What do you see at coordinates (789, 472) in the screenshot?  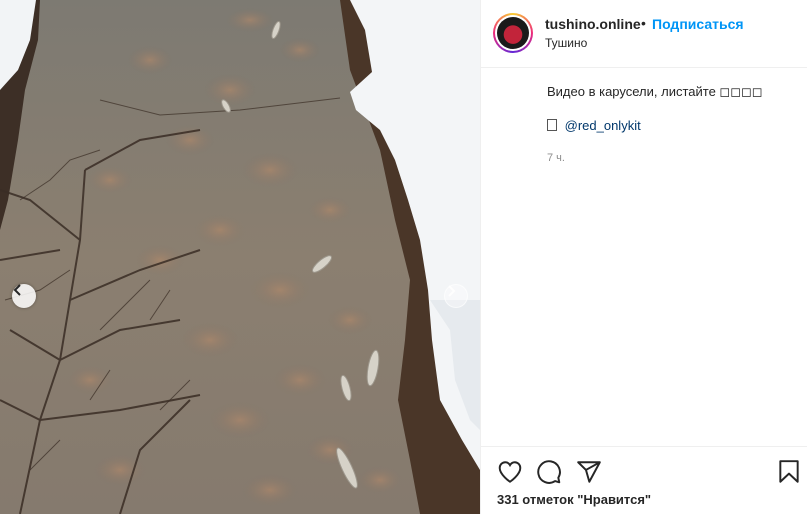 I see `bookmark-icon` at bounding box center [789, 472].